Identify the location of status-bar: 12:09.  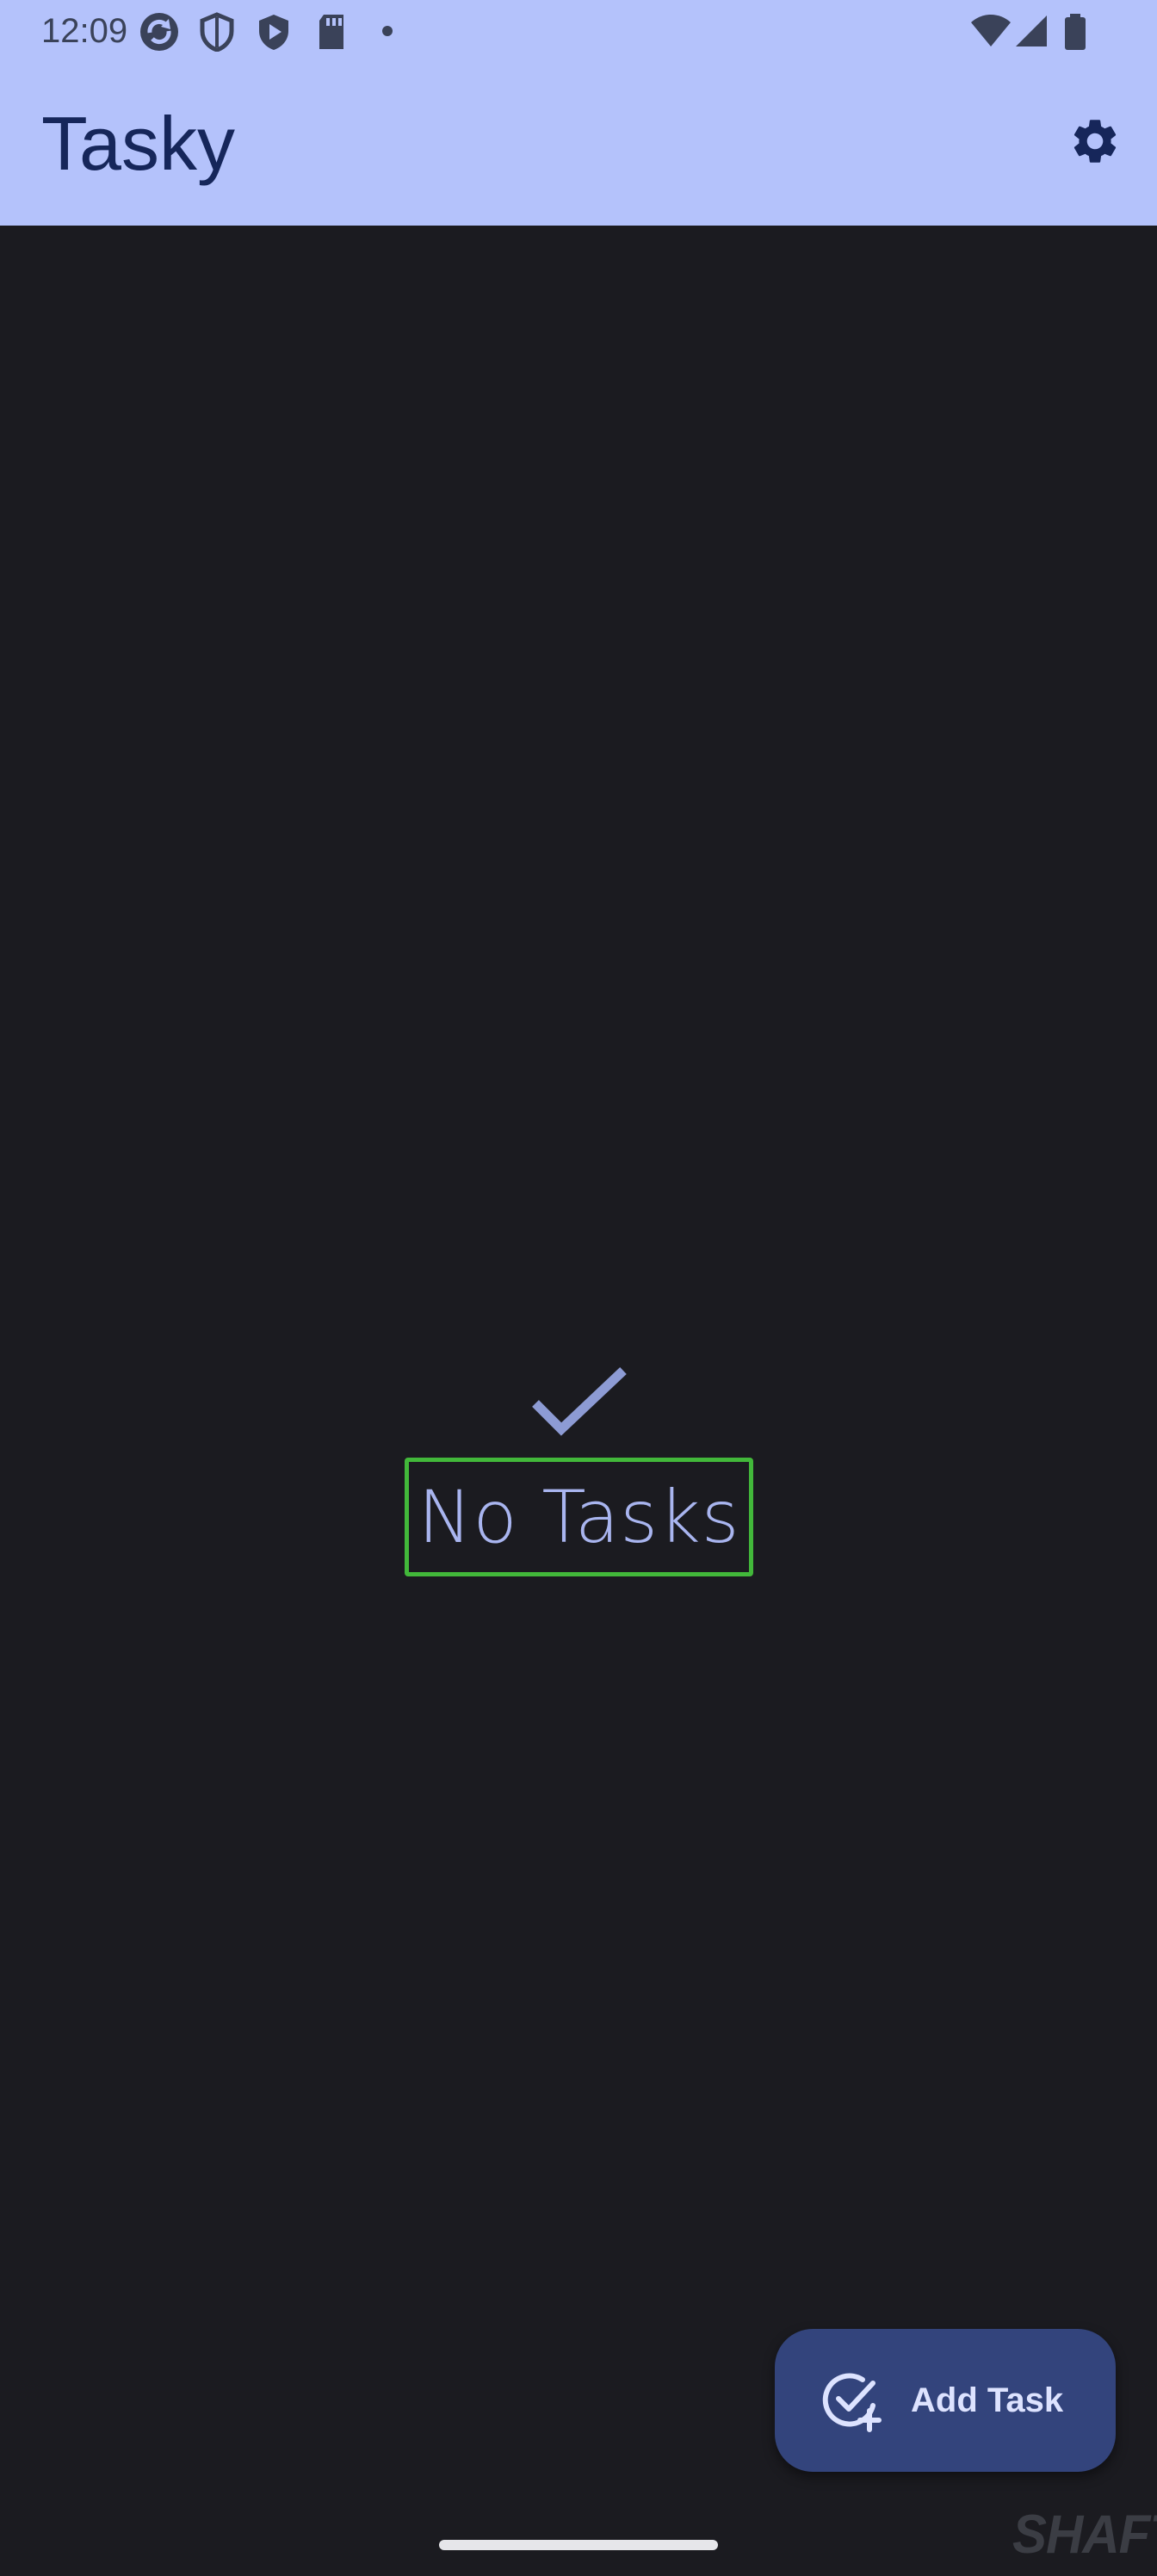
(579, 31).